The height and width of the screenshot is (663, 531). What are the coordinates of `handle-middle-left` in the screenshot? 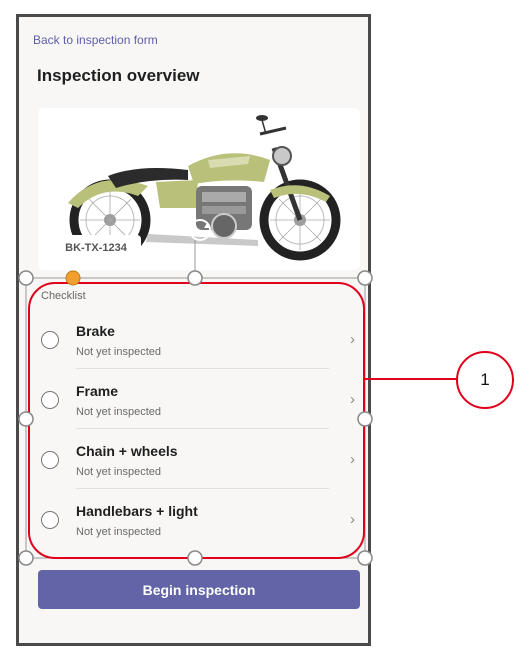 It's located at (26, 419).